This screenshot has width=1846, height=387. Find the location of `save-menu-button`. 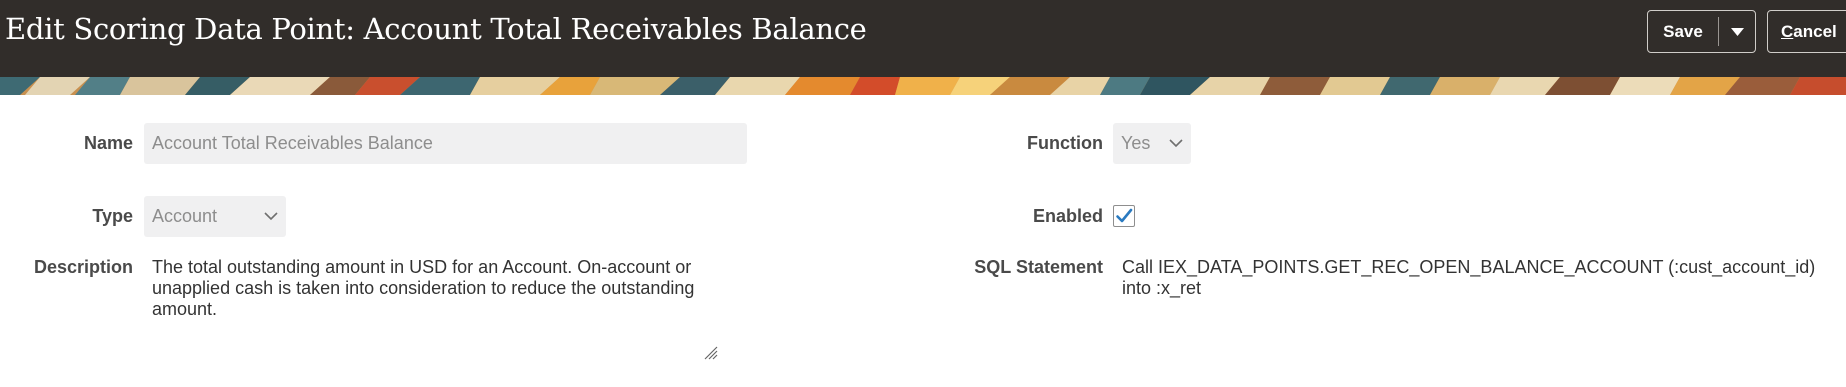

save-menu-button is located at coordinates (1737, 31).